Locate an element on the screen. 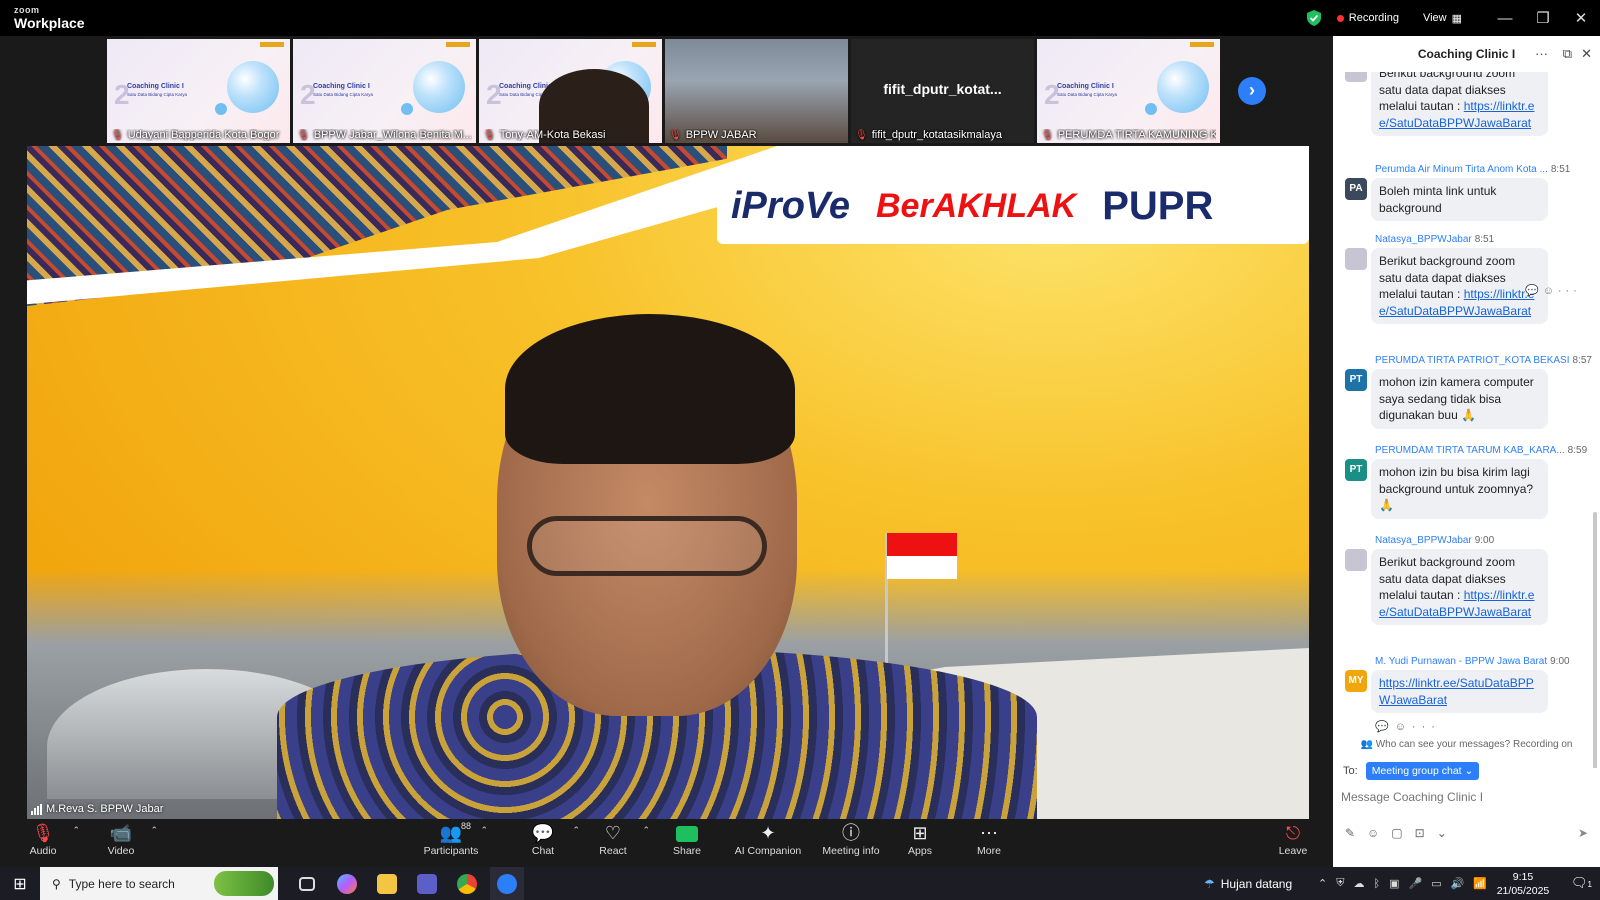  weather-widget: ☂ Hujan datang is located at coordinates (1248, 883).